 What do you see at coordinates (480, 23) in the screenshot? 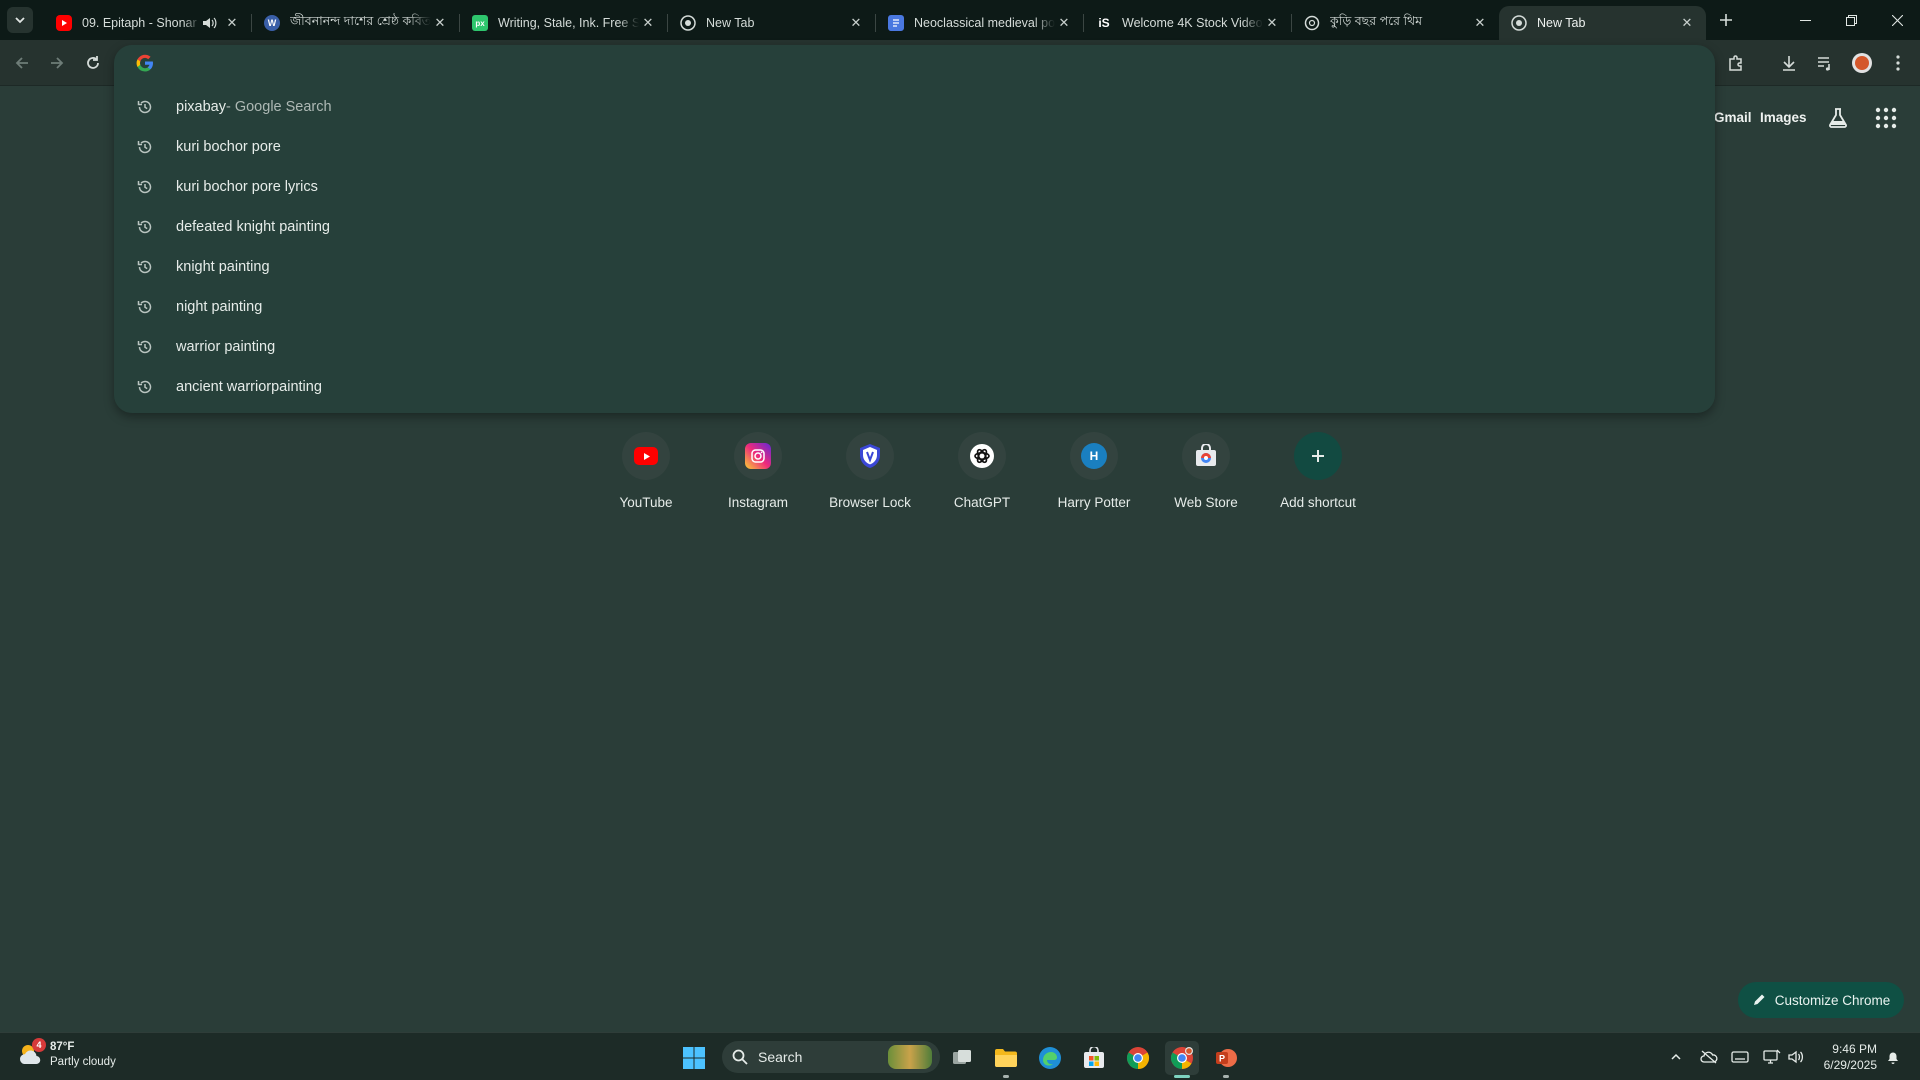
I see `pixabay-icon: px` at bounding box center [480, 23].